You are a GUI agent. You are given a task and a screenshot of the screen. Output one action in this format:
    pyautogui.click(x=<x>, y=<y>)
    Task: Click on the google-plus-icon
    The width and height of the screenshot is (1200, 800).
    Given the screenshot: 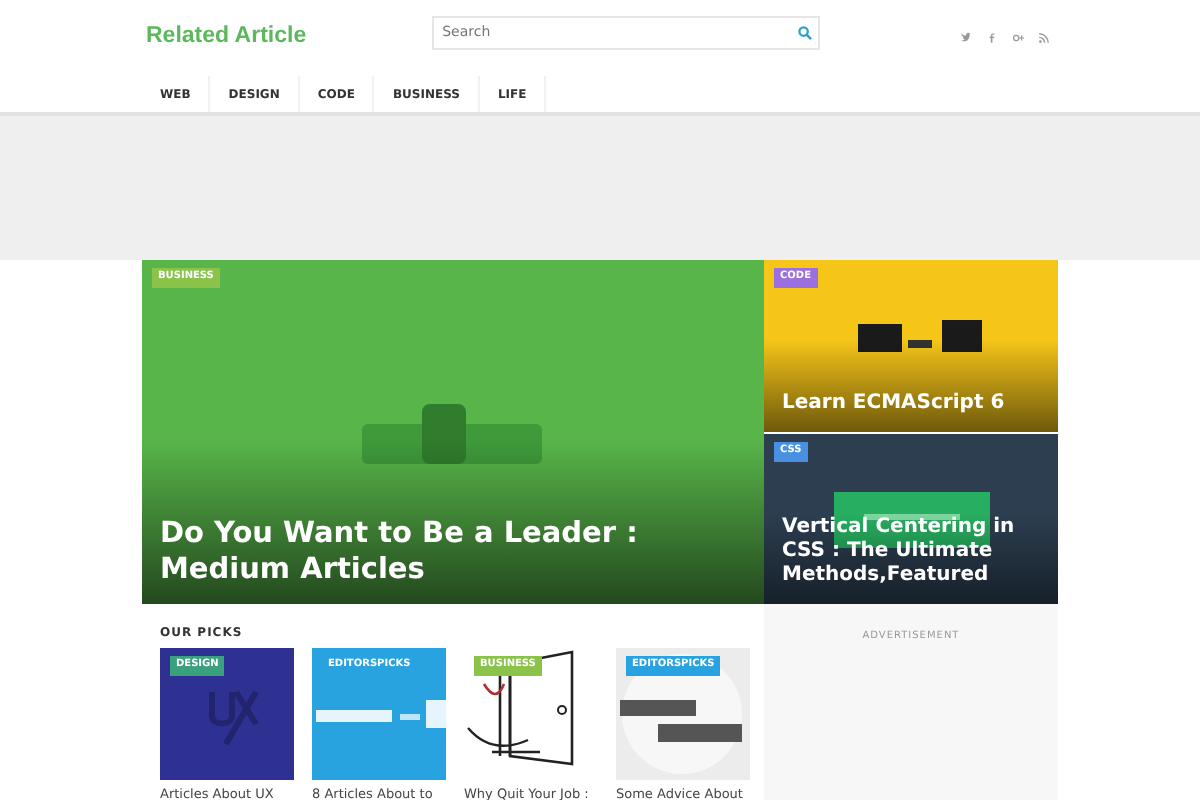 What is the action you would take?
    pyautogui.click(x=1018, y=38)
    